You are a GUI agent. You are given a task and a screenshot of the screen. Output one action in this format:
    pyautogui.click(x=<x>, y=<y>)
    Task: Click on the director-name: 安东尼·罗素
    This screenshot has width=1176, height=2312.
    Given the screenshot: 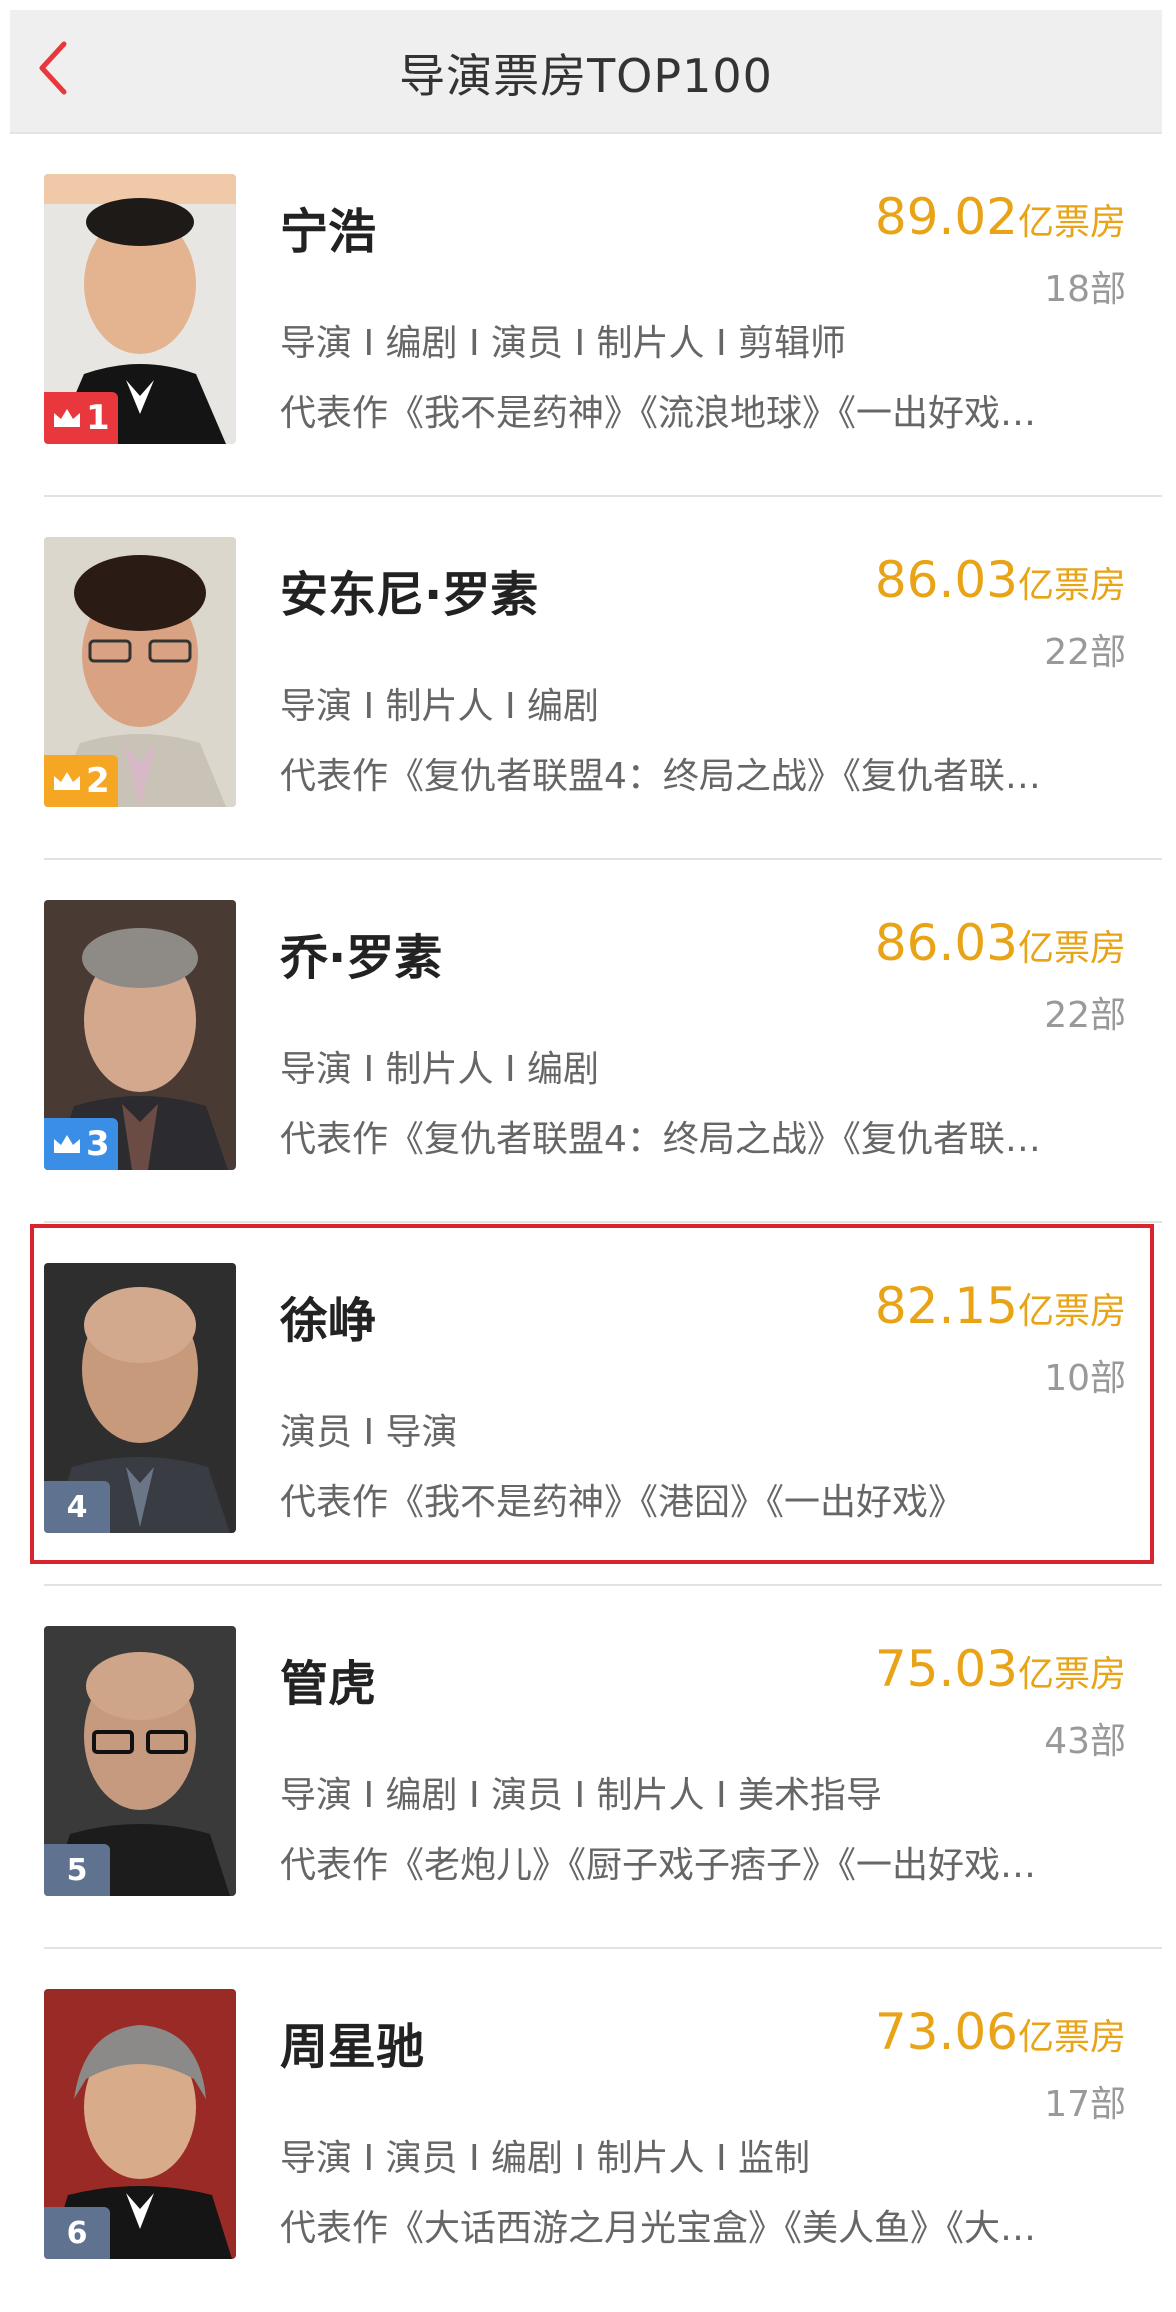 What is the action you would take?
    pyautogui.click(x=409, y=595)
    